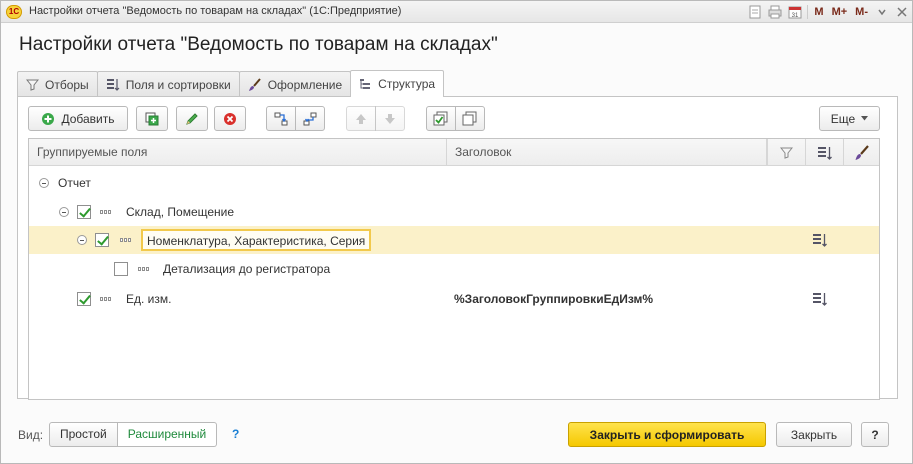  I want to click on structure-icon, so click(365, 83).